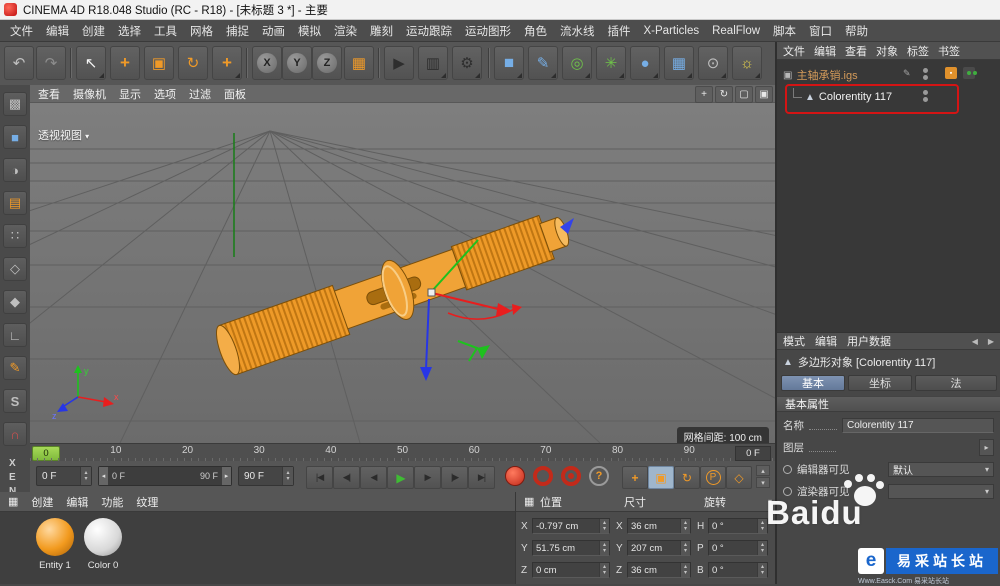 The image size is (1000, 586). What do you see at coordinates (856, 31) in the screenshot?
I see `menubar-item-20: 帮助` at bounding box center [856, 31].